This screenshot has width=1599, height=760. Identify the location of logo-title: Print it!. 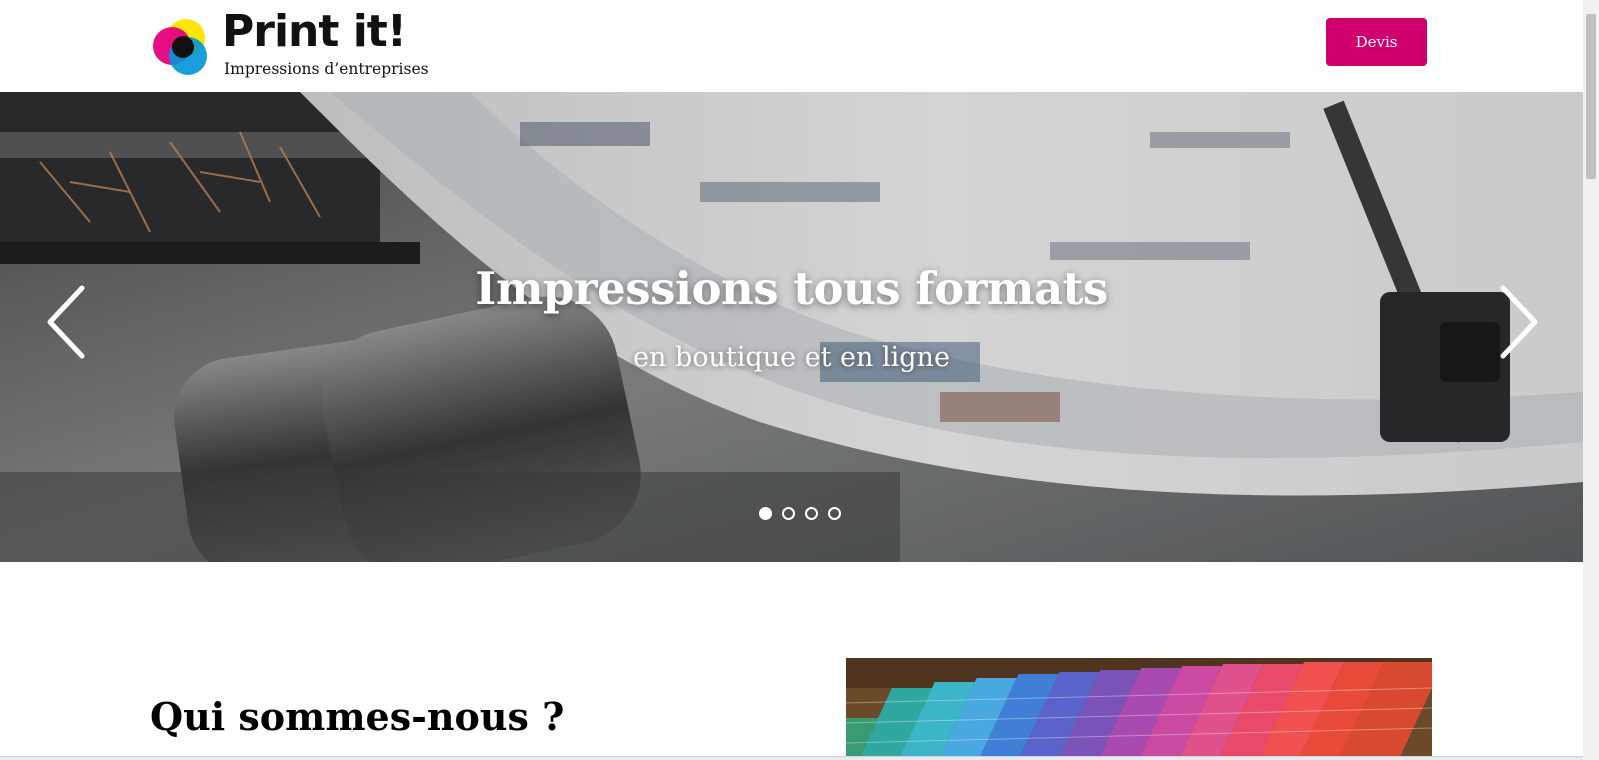
(314, 31).